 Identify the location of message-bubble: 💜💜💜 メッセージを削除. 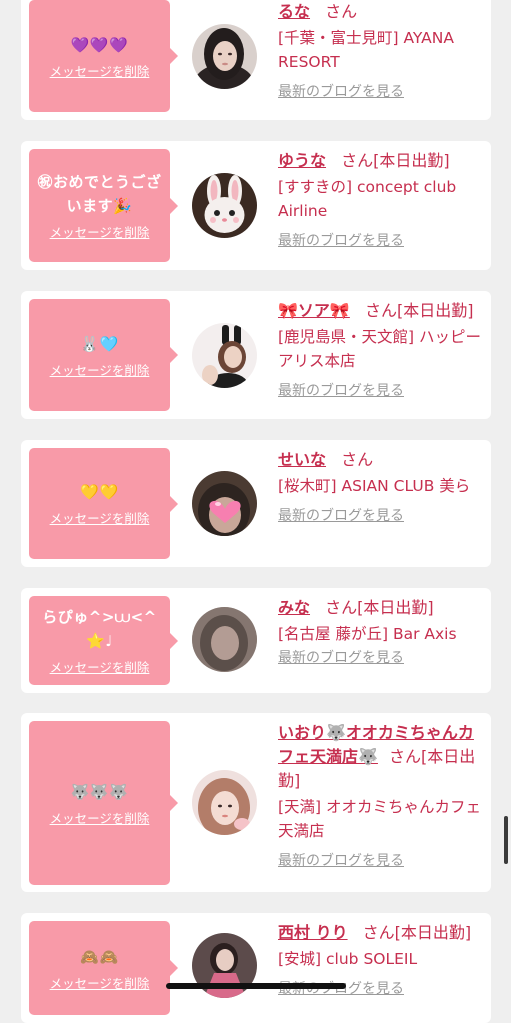
(103, 56).